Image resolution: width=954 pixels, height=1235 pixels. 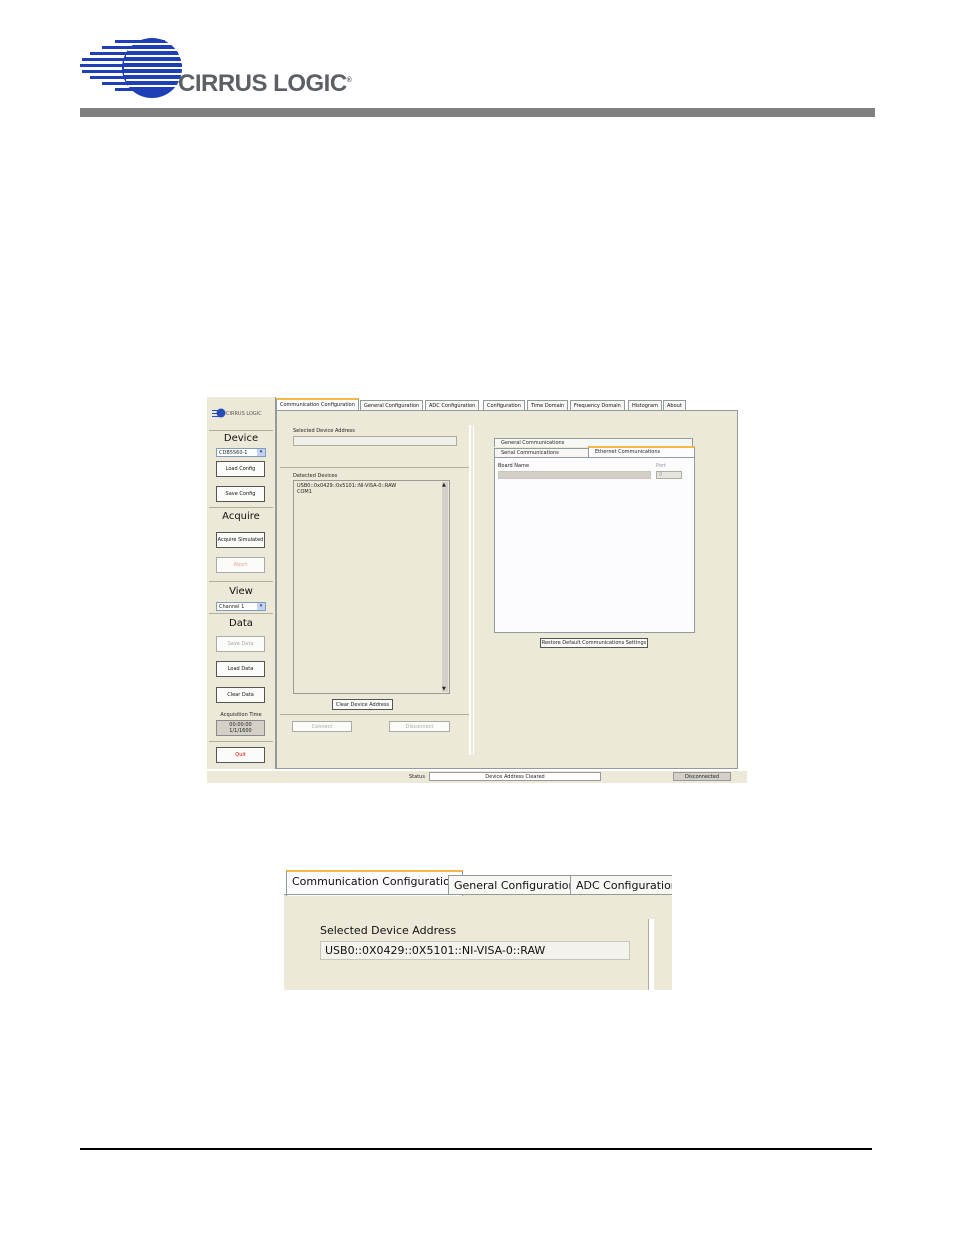 I want to click on load-config-button: Load Config, so click(x=240, y=469).